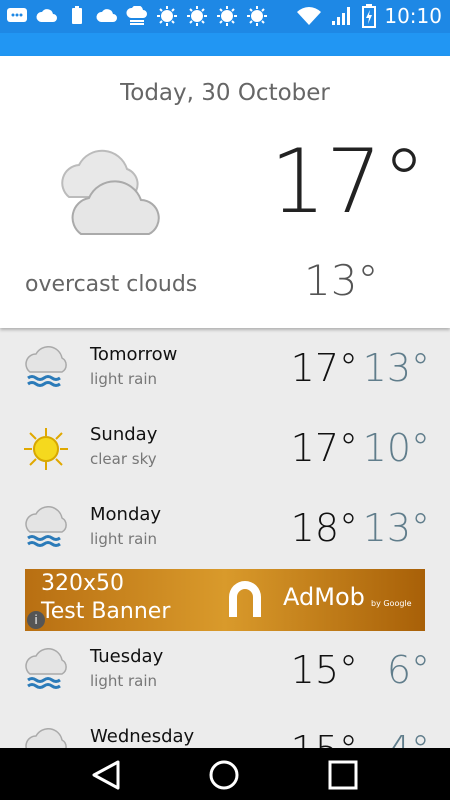 The height and width of the screenshot is (800, 450). I want to click on forecast-condition: clear sky, so click(123, 459).